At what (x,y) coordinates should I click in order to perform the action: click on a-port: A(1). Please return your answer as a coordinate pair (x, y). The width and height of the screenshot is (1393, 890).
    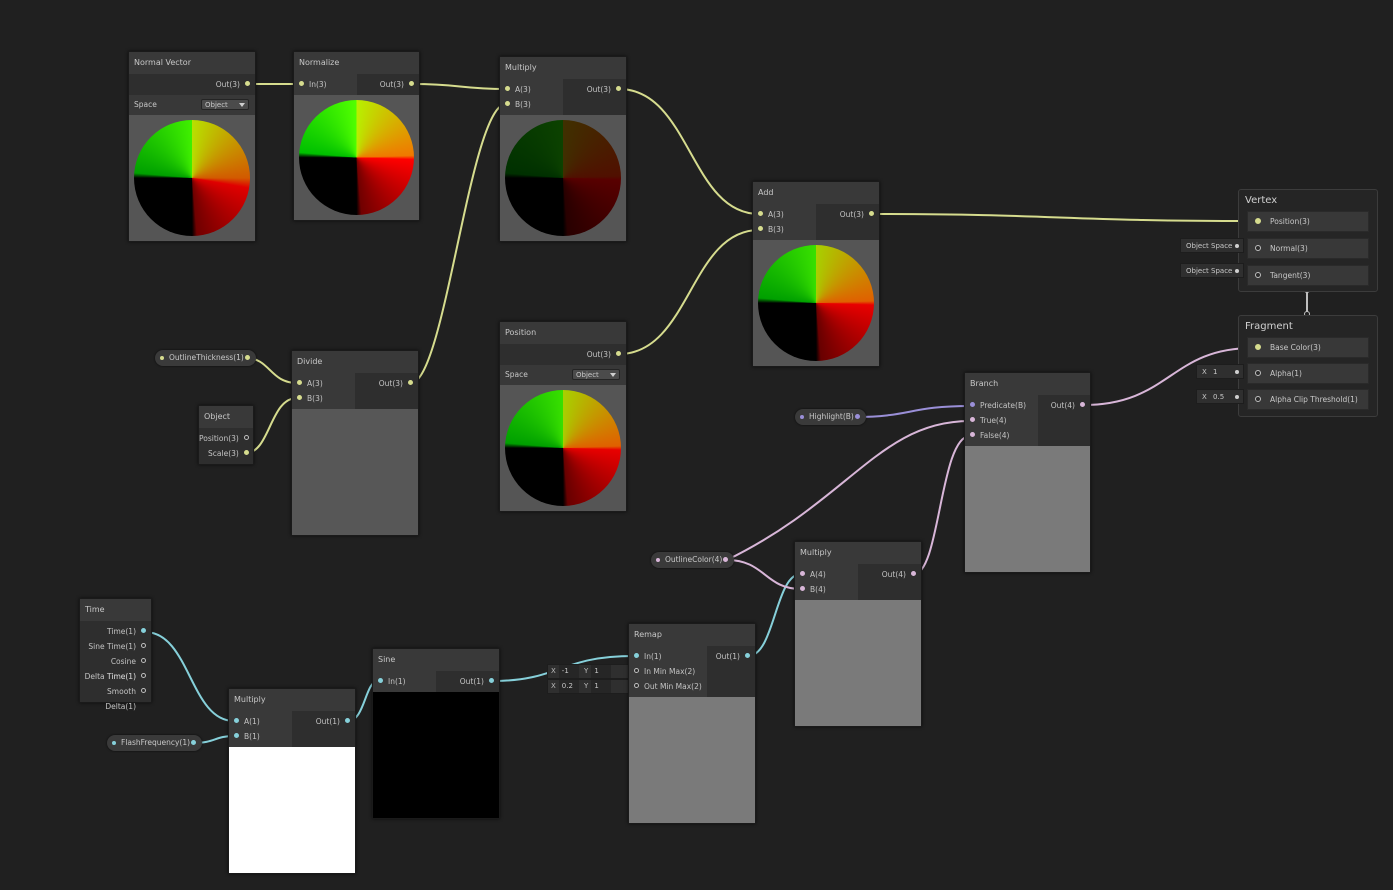
    Looking at the image, I should click on (260, 721).